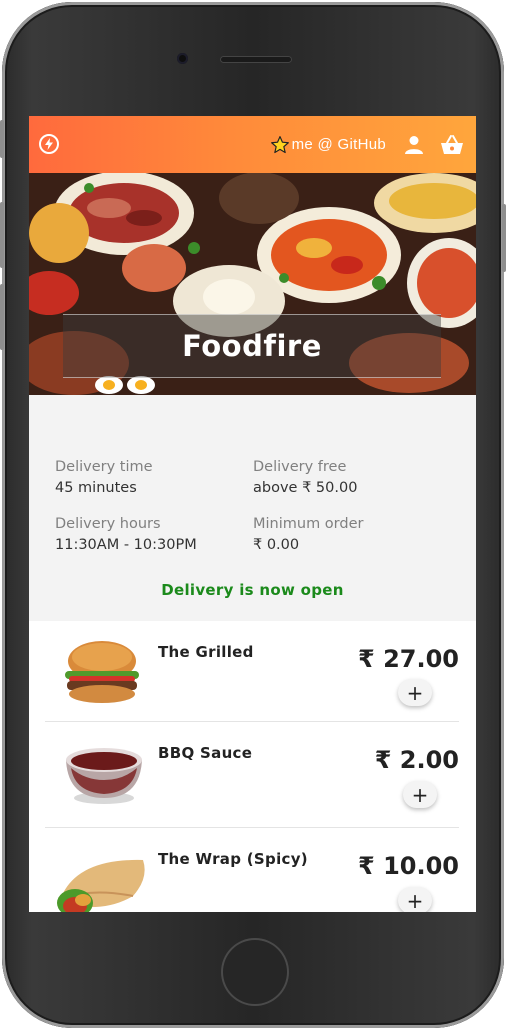 The height and width of the screenshot is (1032, 508). I want to click on github-link-label: me @ GitHub, so click(338, 144).